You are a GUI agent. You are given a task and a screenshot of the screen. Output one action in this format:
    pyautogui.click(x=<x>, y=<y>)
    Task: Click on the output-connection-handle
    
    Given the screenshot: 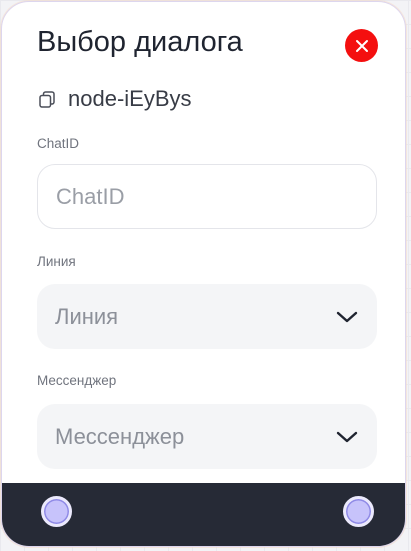 What is the action you would take?
    pyautogui.click(x=358, y=511)
    